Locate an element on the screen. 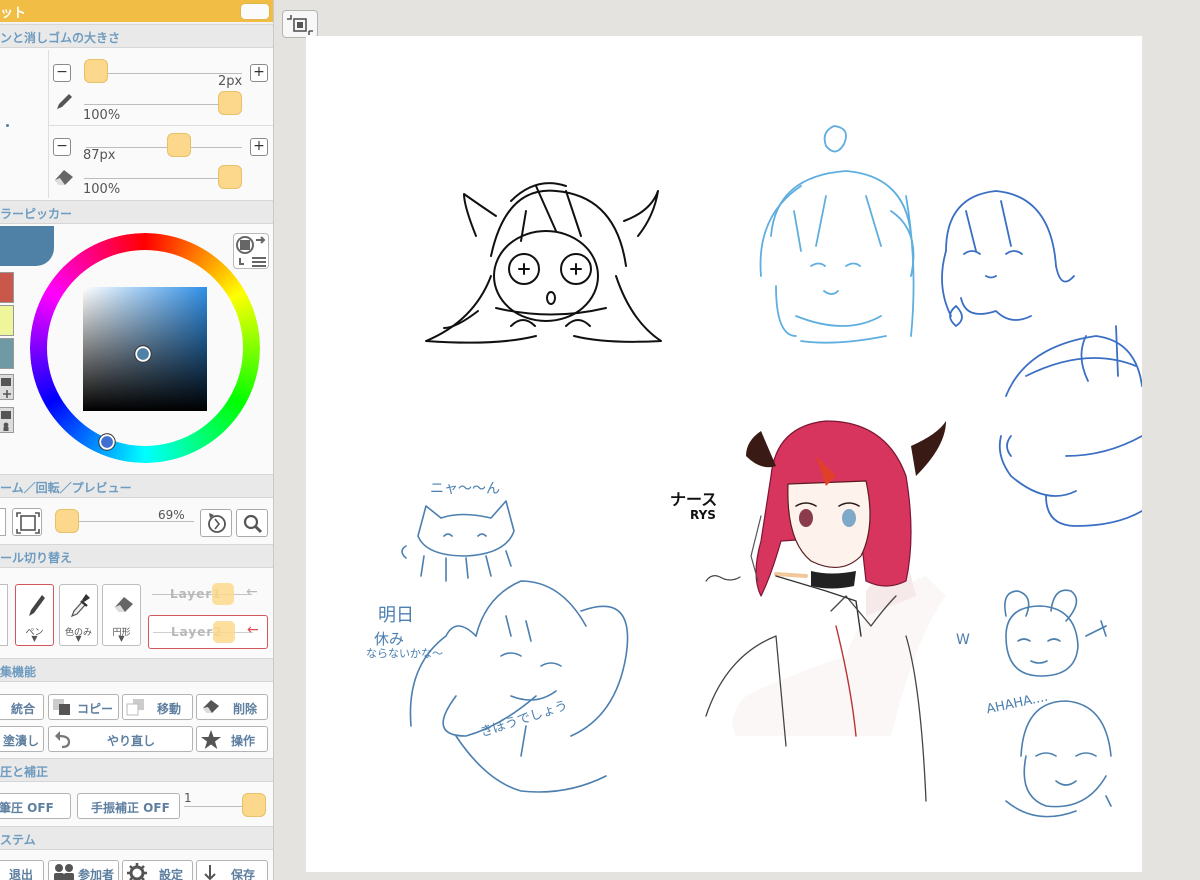 The height and width of the screenshot is (880, 1200). zoom-value: 69% is located at coordinates (171, 515).